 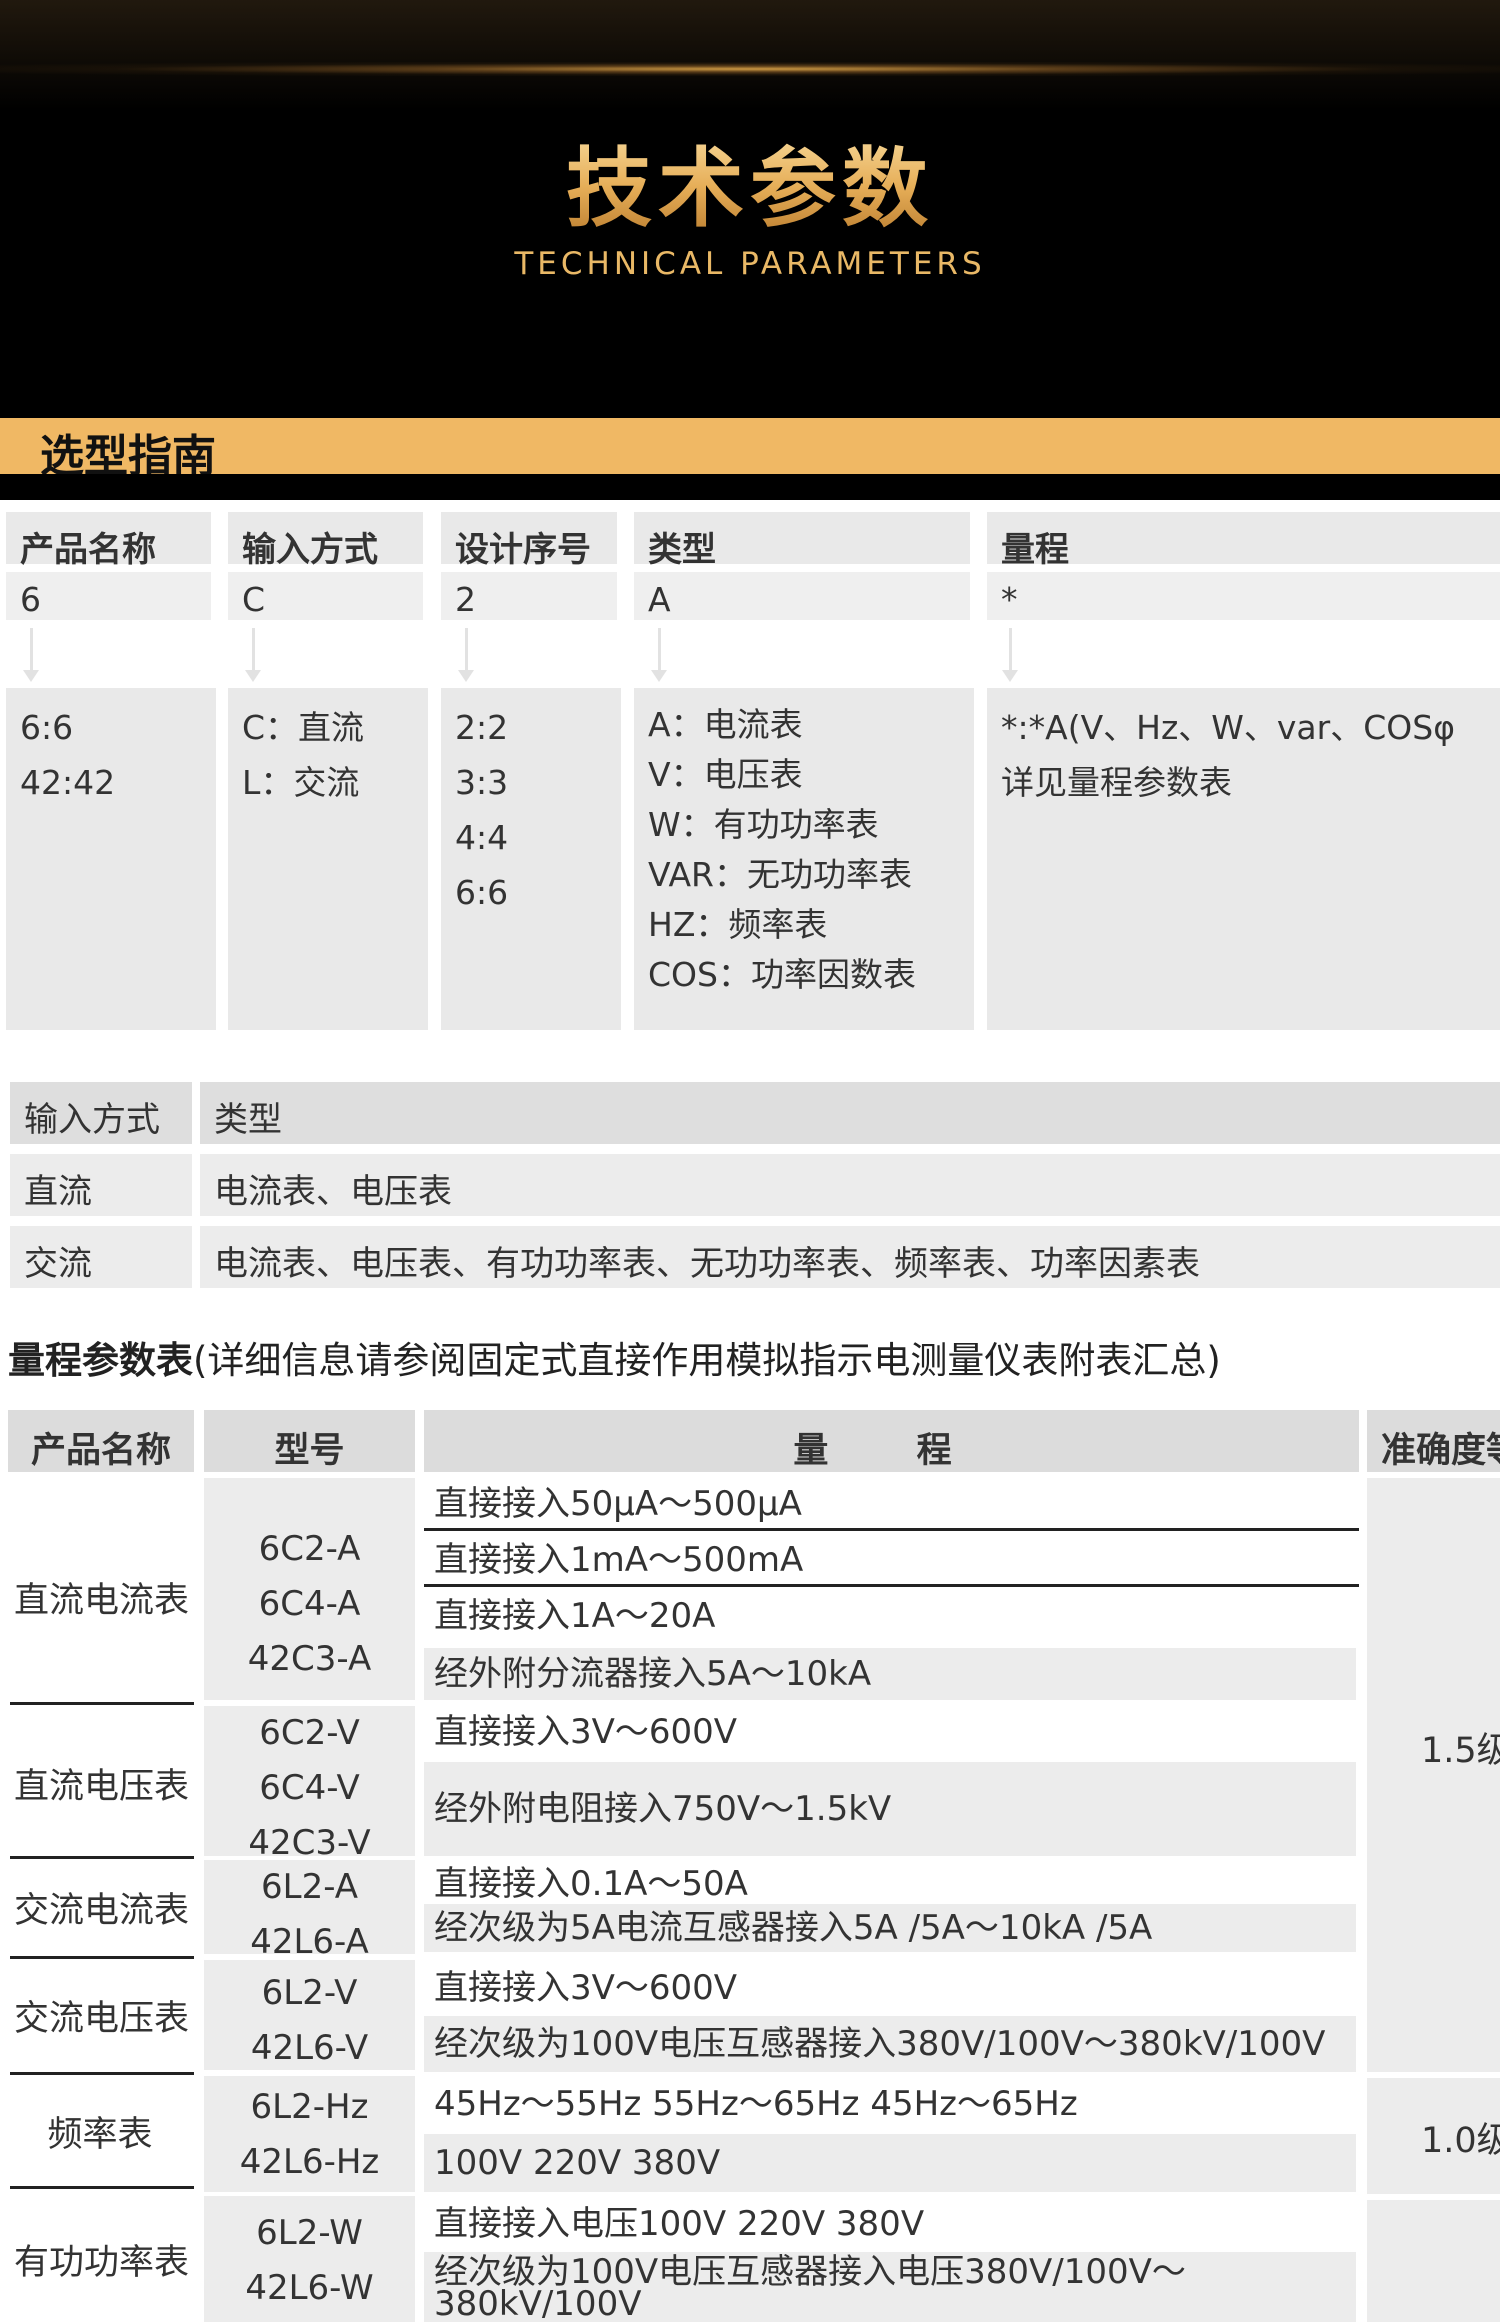 What do you see at coordinates (309, 1659) in the screenshot?
I see `model-code: 42C3-A` at bounding box center [309, 1659].